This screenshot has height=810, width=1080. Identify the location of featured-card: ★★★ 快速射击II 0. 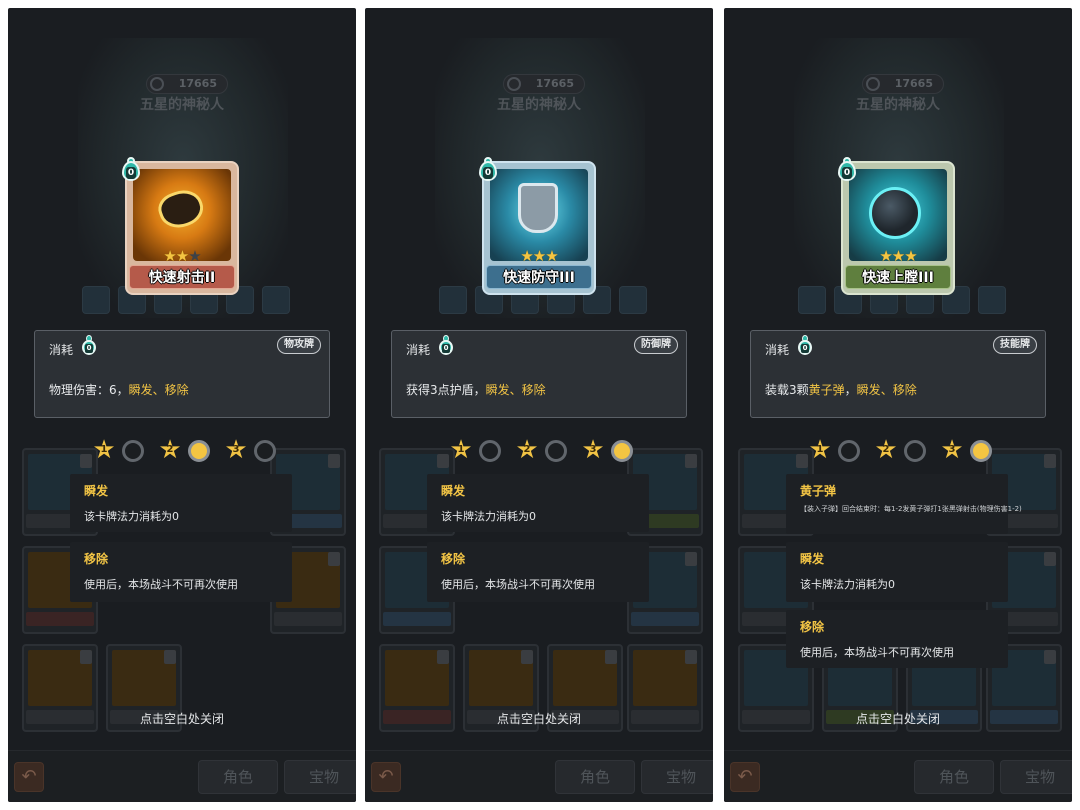
(180, 226).